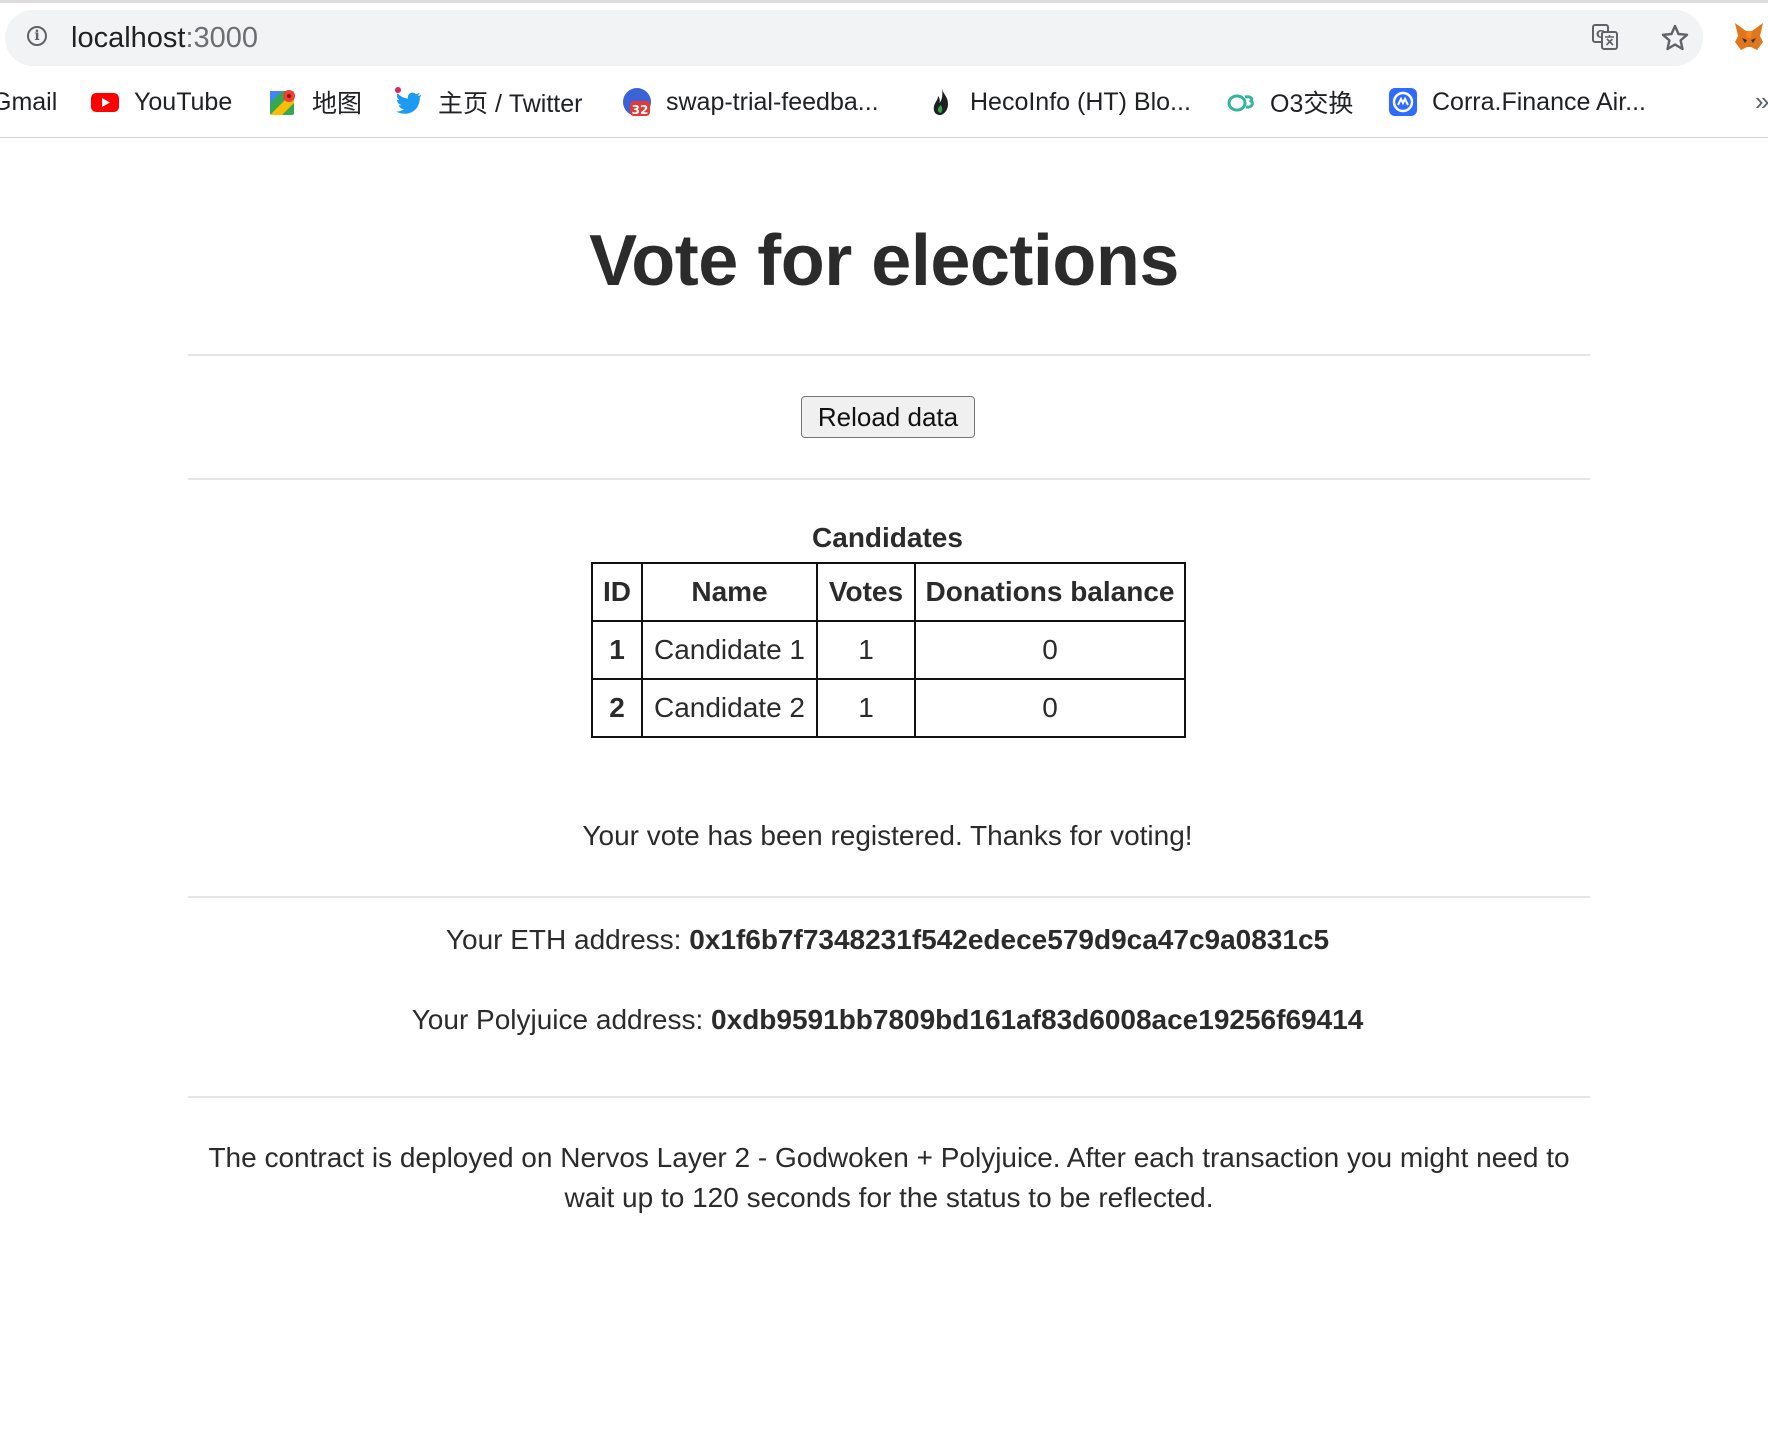 This screenshot has width=1768, height=1454. I want to click on calendar-badge: 32, so click(640, 110).